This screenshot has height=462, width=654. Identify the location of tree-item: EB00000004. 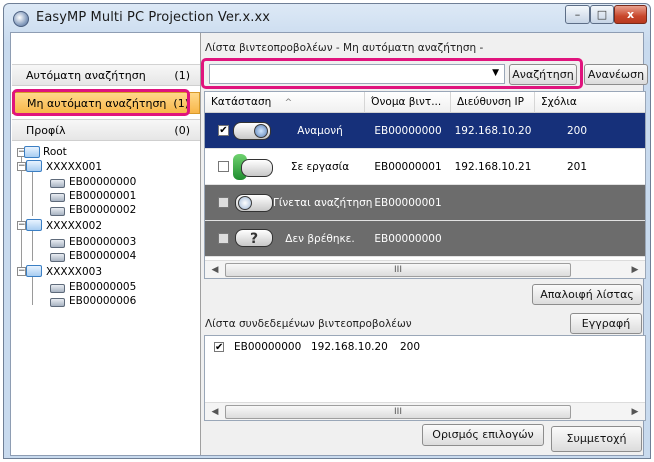
(102, 256).